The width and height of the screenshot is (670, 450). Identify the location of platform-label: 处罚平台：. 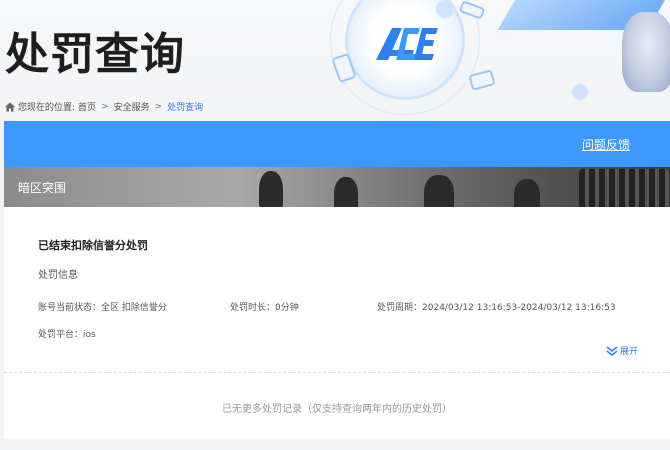
(61, 335).